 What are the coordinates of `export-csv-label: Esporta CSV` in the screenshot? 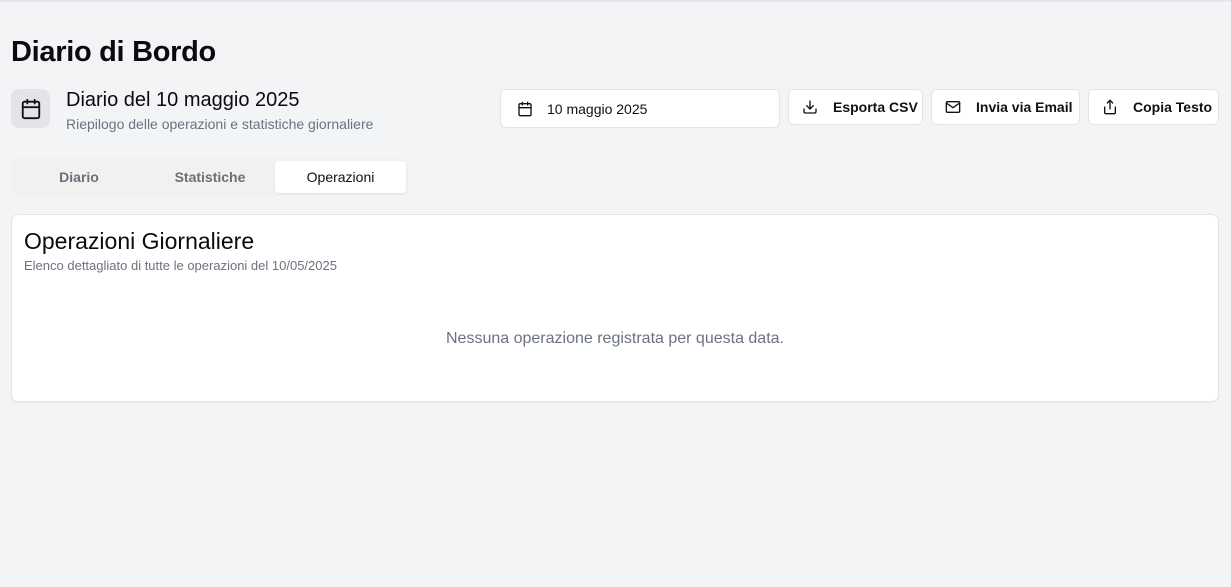 It's located at (875, 107).